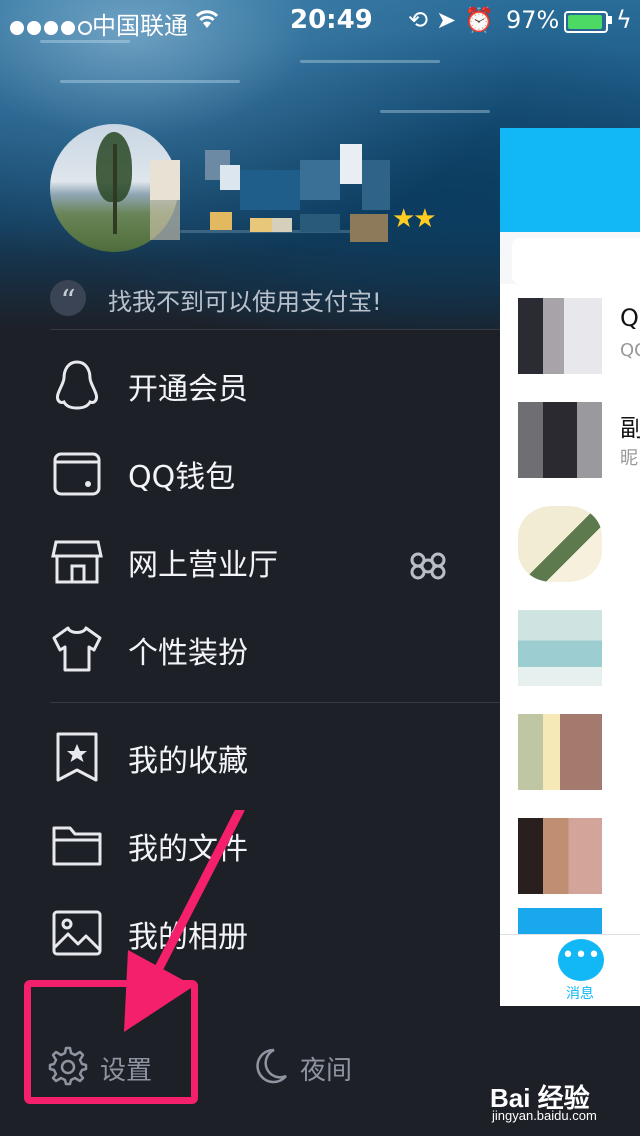  I want to click on menu-item-vip: 开通会员, so click(250, 384).